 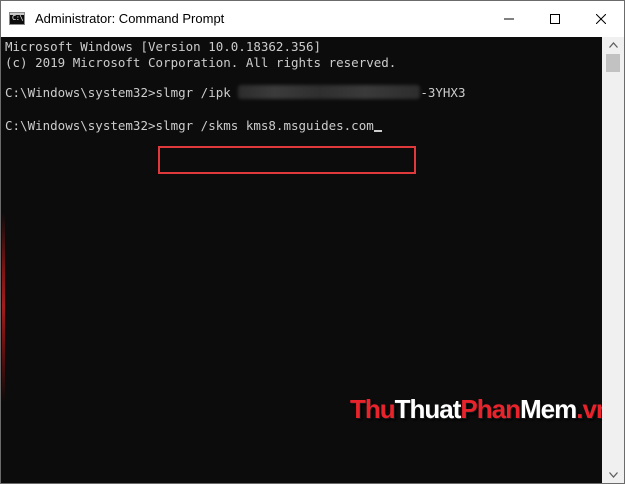 I want to click on product-key-suffix: -3YHX3, so click(x=443, y=92).